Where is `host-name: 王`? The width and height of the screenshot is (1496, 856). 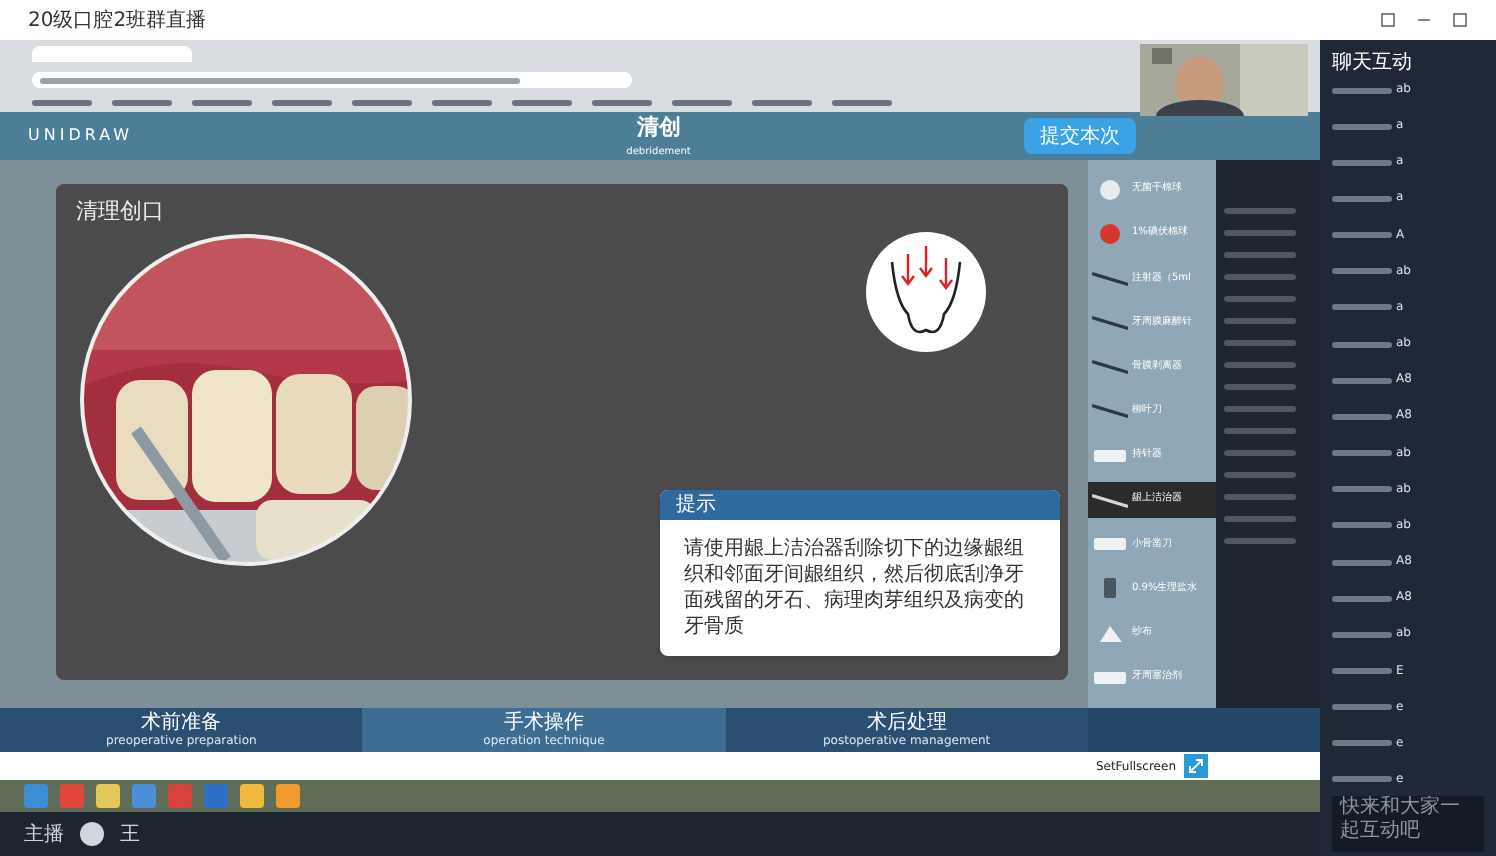
host-name: 王 is located at coordinates (130, 835).